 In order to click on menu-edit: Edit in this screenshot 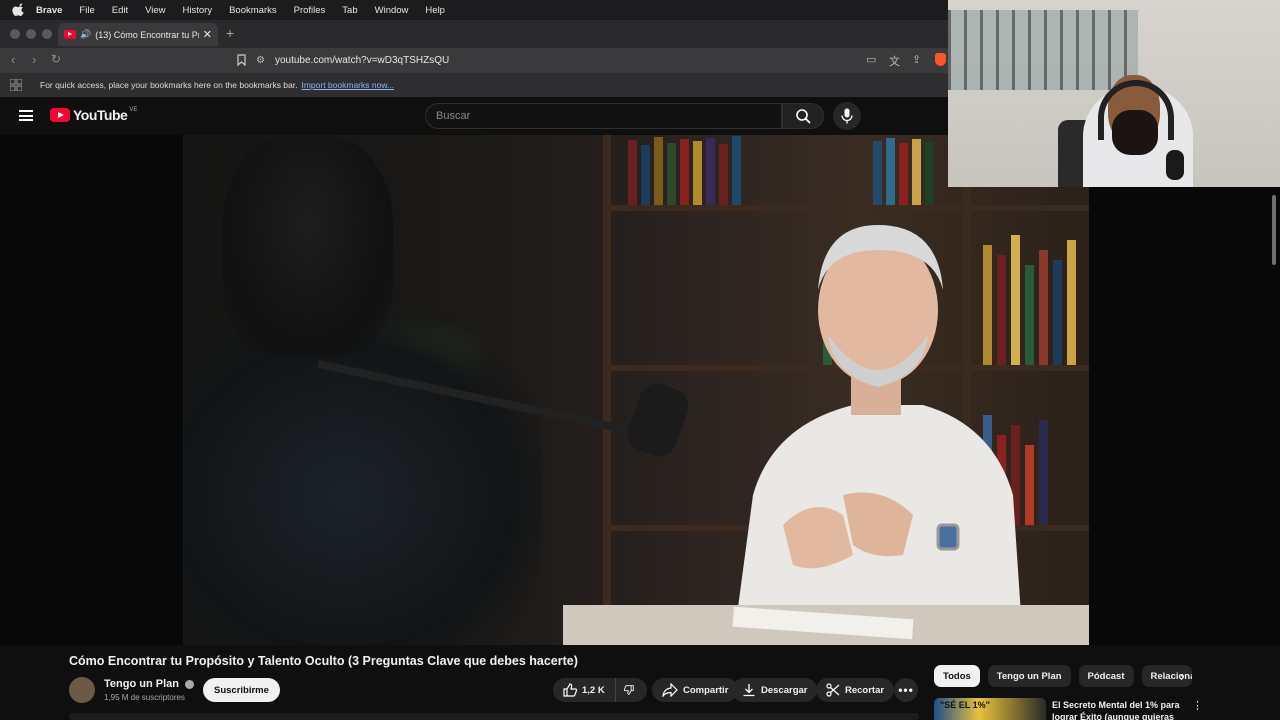, I will do `click(120, 10)`.